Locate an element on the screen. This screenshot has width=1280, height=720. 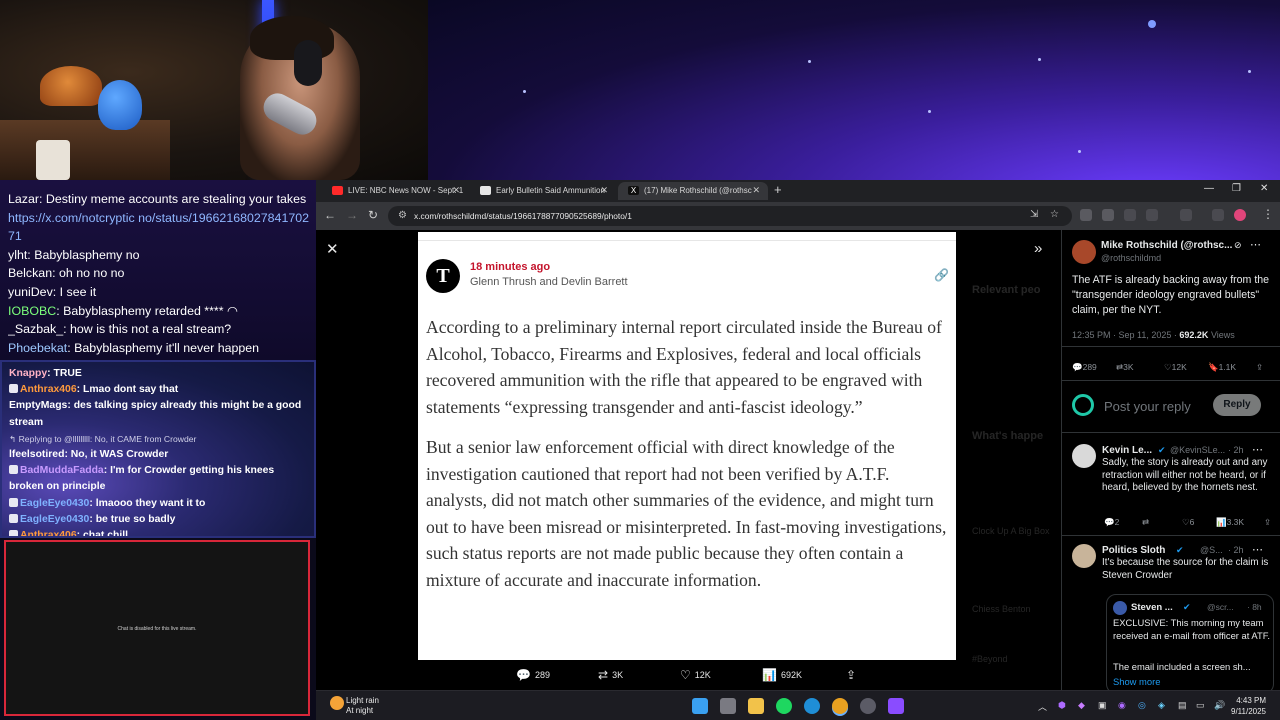
edge-icon is located at coordinates (812, 706).